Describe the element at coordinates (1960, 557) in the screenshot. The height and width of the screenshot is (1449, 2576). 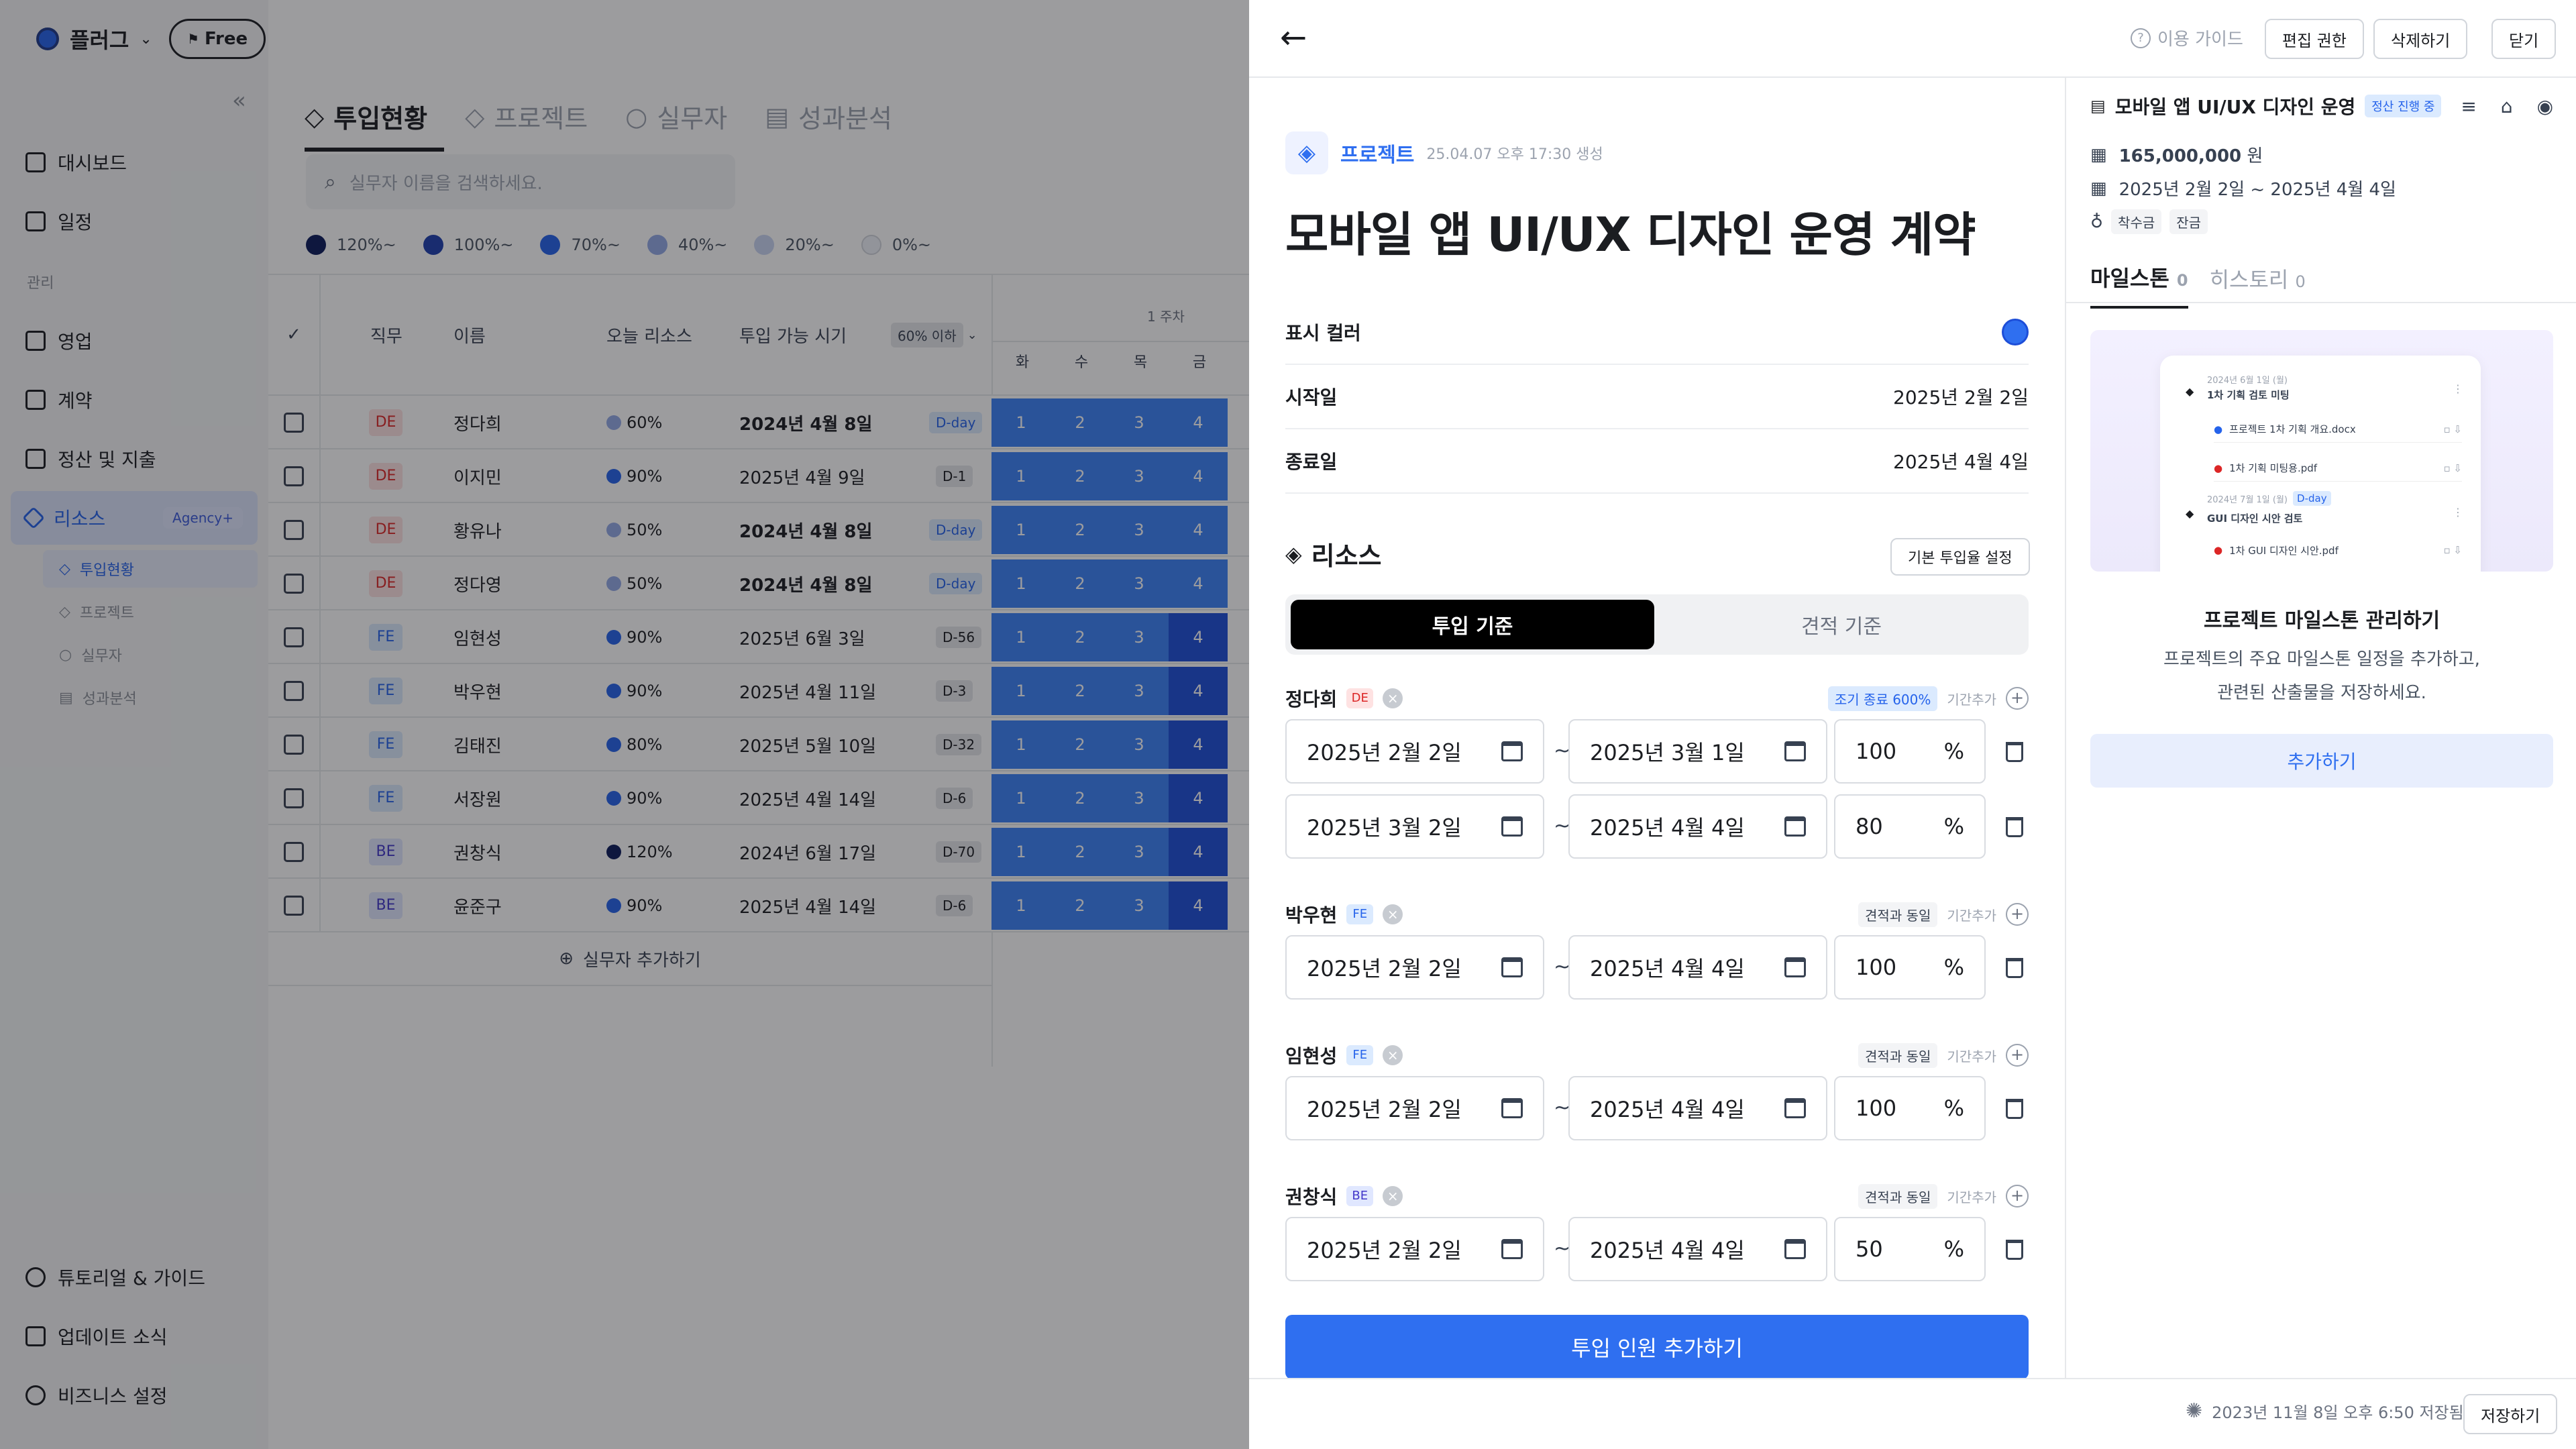
I see `default-rate-button: 기본 투입율 설정` at that location.